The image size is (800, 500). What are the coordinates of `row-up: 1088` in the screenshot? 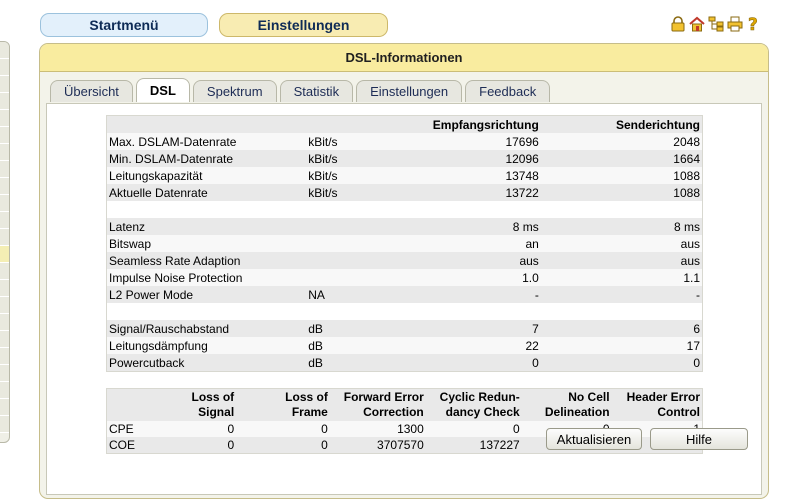 It's located at (621, 175).